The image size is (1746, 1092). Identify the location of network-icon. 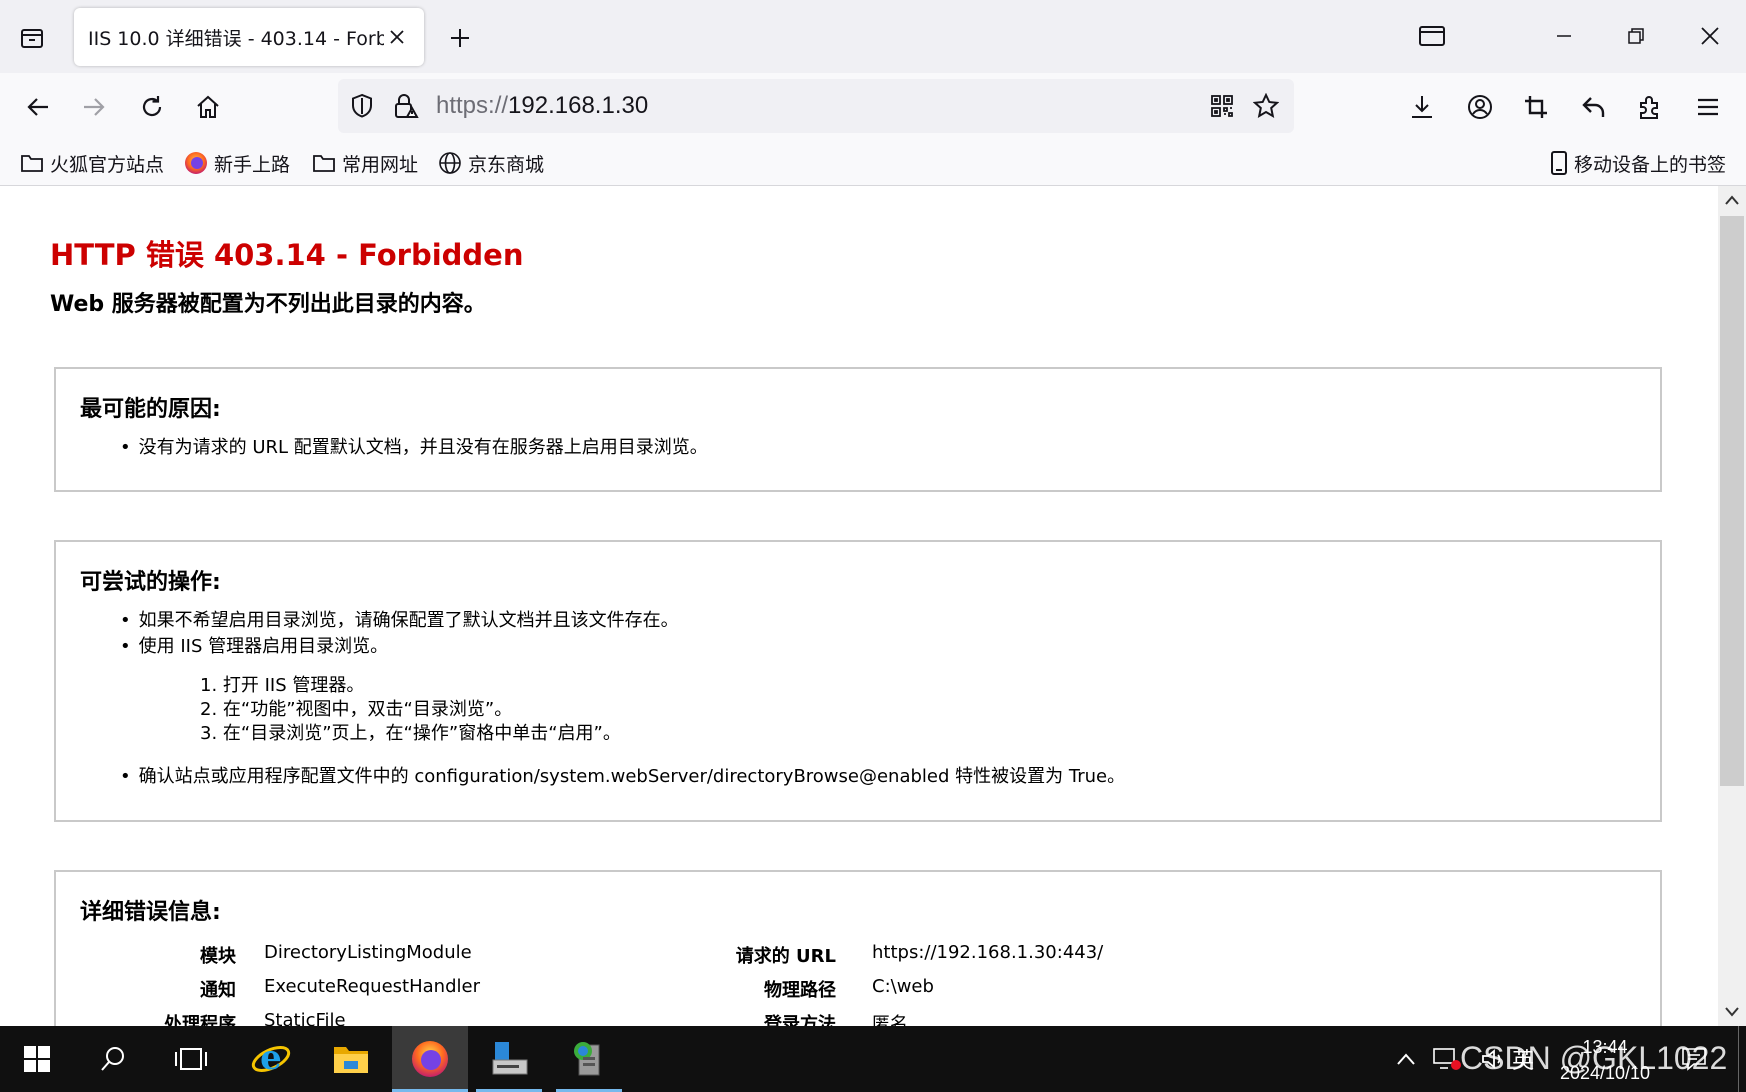
(1447, 1059).